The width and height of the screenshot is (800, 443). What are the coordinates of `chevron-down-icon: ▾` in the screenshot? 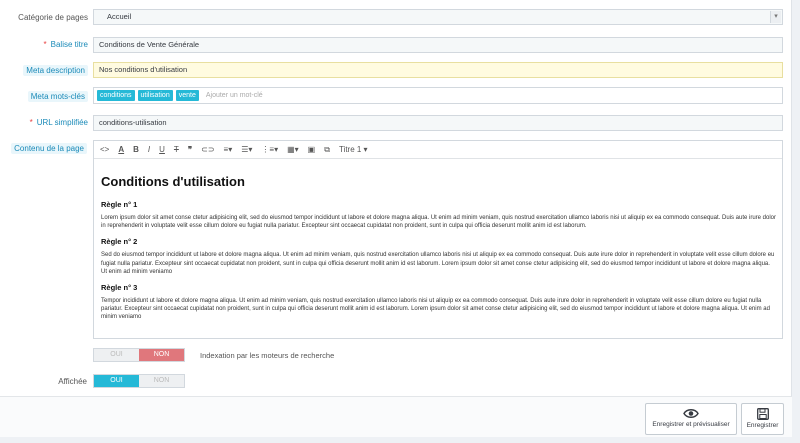 It's located at (775, 17).